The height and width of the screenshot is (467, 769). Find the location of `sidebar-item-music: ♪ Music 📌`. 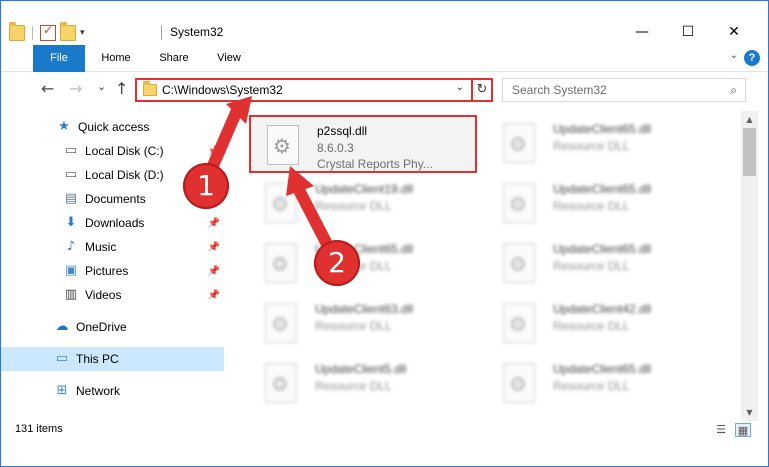

sidebar-item-music: ♪ Music 📌 is located at coordinates (112, 247).